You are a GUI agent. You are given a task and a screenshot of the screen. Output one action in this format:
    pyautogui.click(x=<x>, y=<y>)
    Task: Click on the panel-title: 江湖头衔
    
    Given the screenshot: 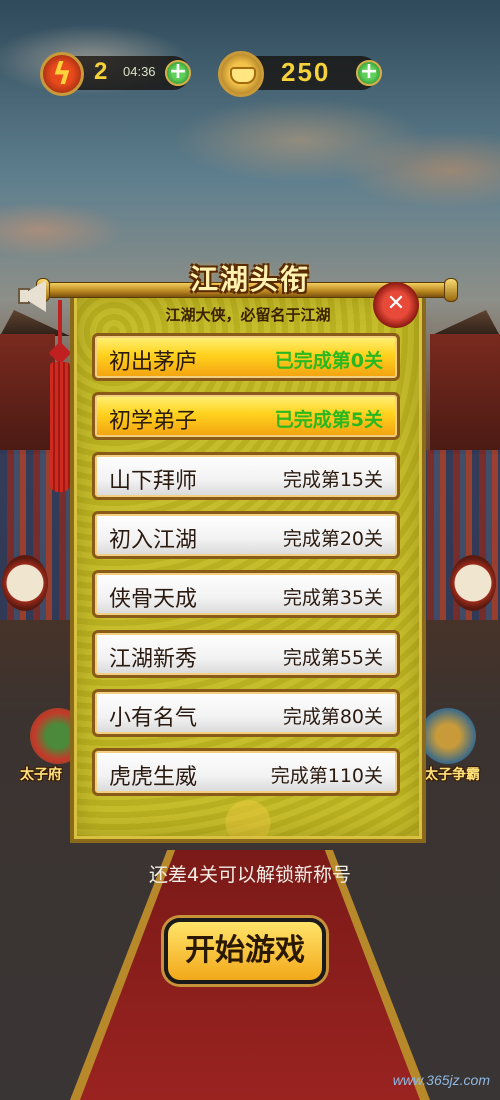 What is the action you would take?
    pyautogui.click(x=249, y=279)
    